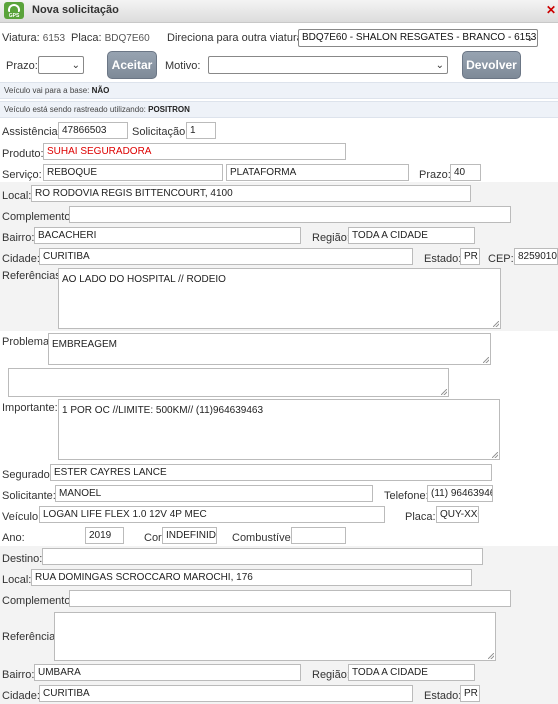  What do you see at coordinates (104, 535) in the screenshot?
I see `ano-field: 2019` at bounding box center [104, 535].